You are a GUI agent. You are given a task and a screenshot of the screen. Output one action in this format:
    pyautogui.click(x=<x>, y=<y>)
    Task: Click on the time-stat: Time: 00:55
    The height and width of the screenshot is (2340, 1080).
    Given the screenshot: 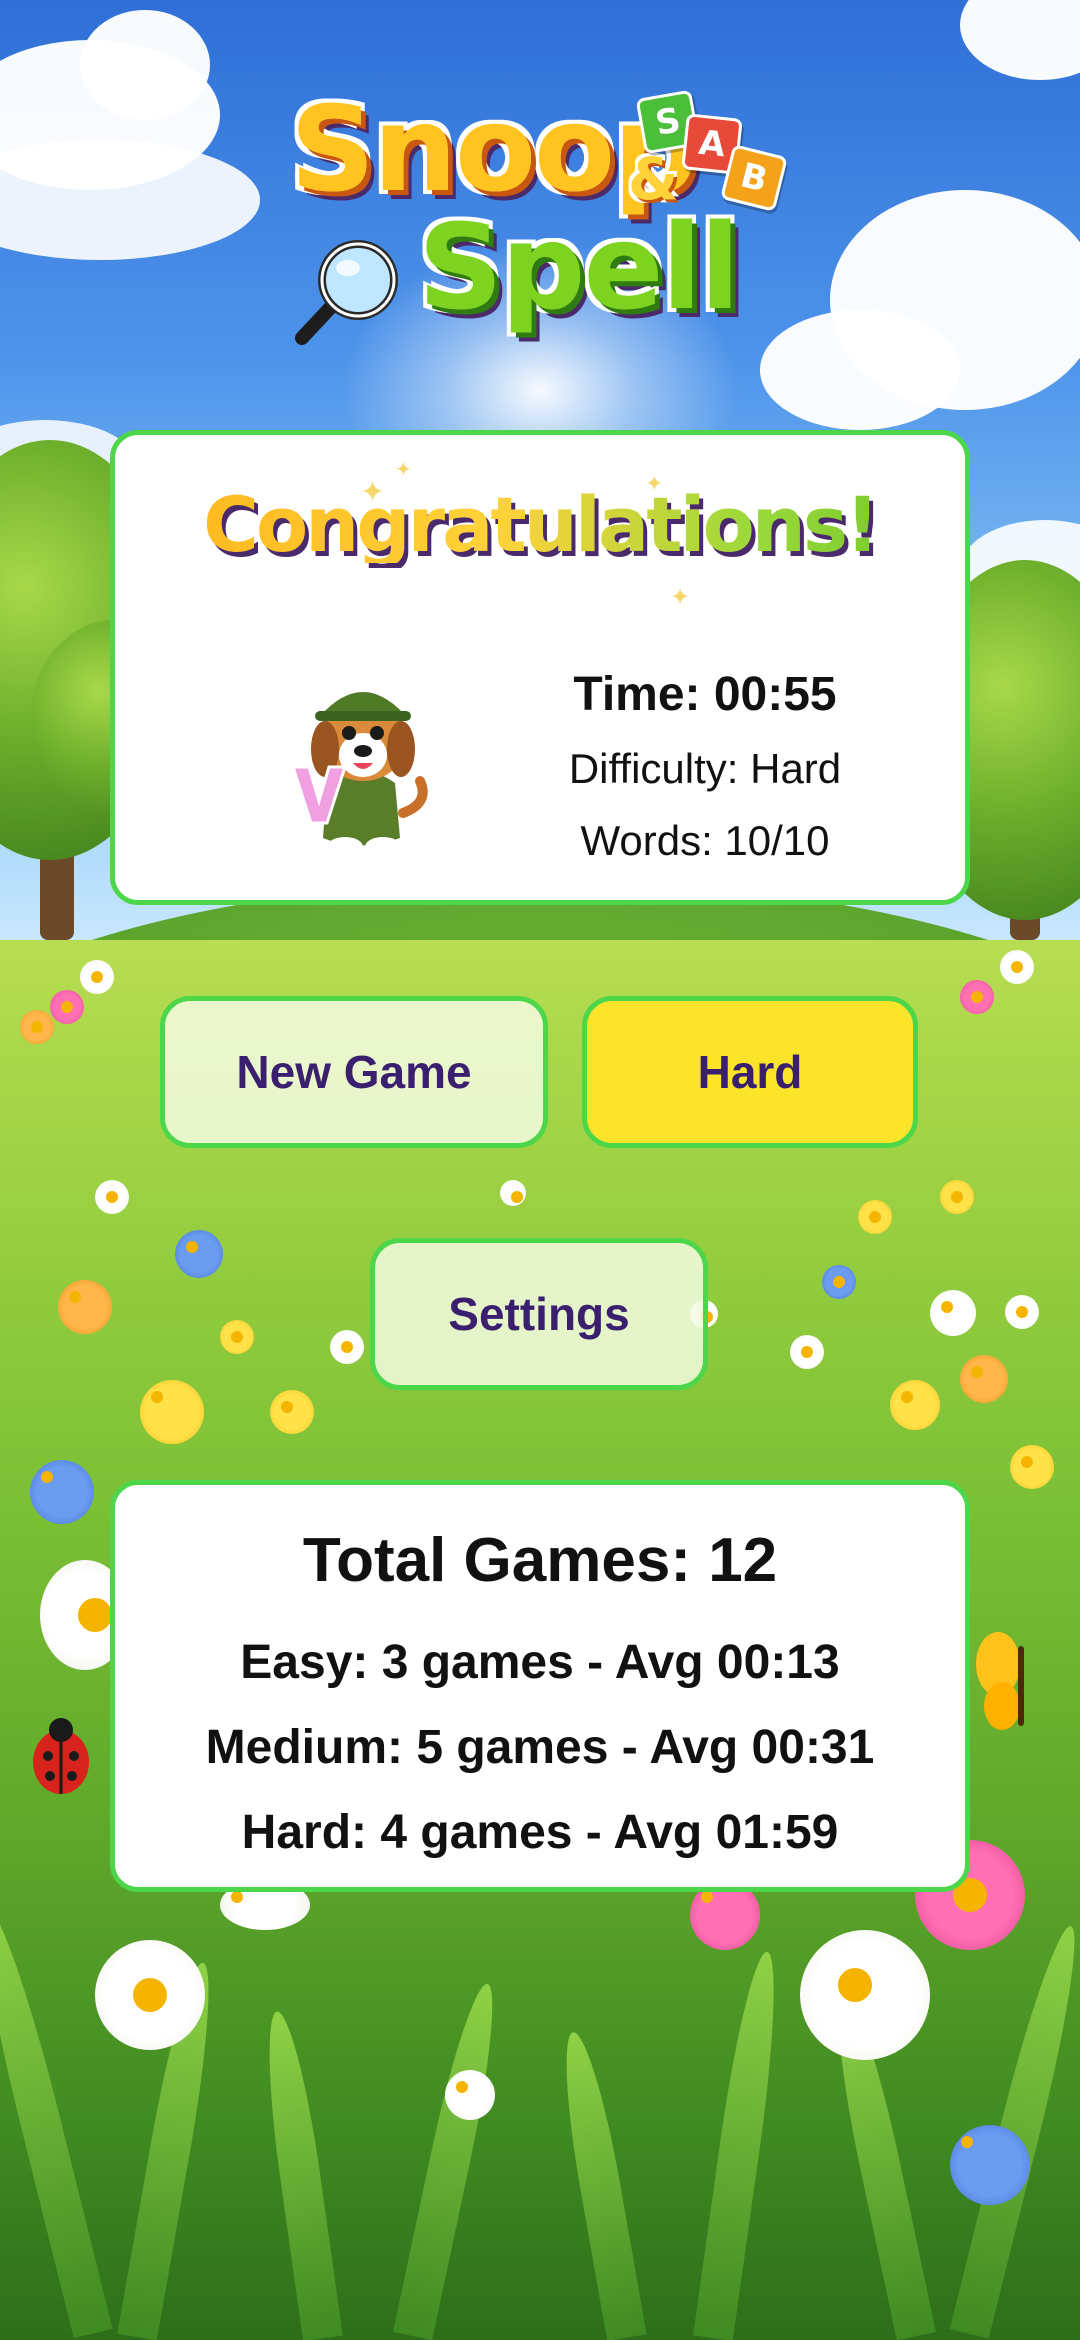 What is the action you would take?
    pyautogui.click(x=705, y=694)
    